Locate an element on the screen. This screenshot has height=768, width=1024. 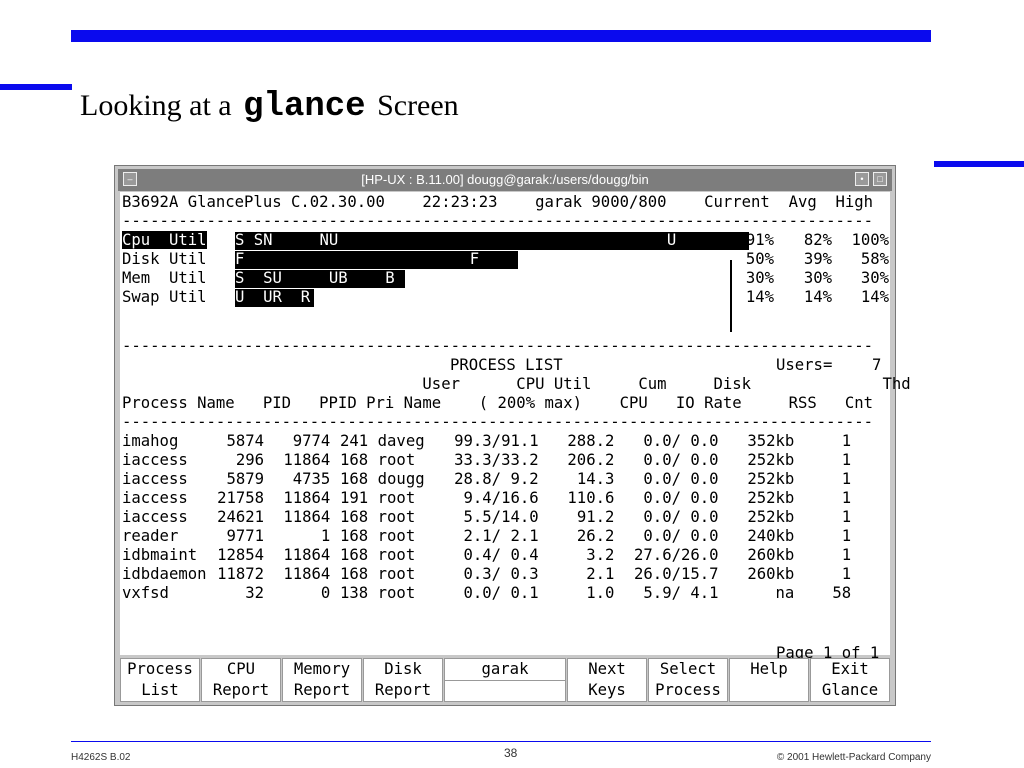
softkey-line1: Process is located at coordinates (160, 669).